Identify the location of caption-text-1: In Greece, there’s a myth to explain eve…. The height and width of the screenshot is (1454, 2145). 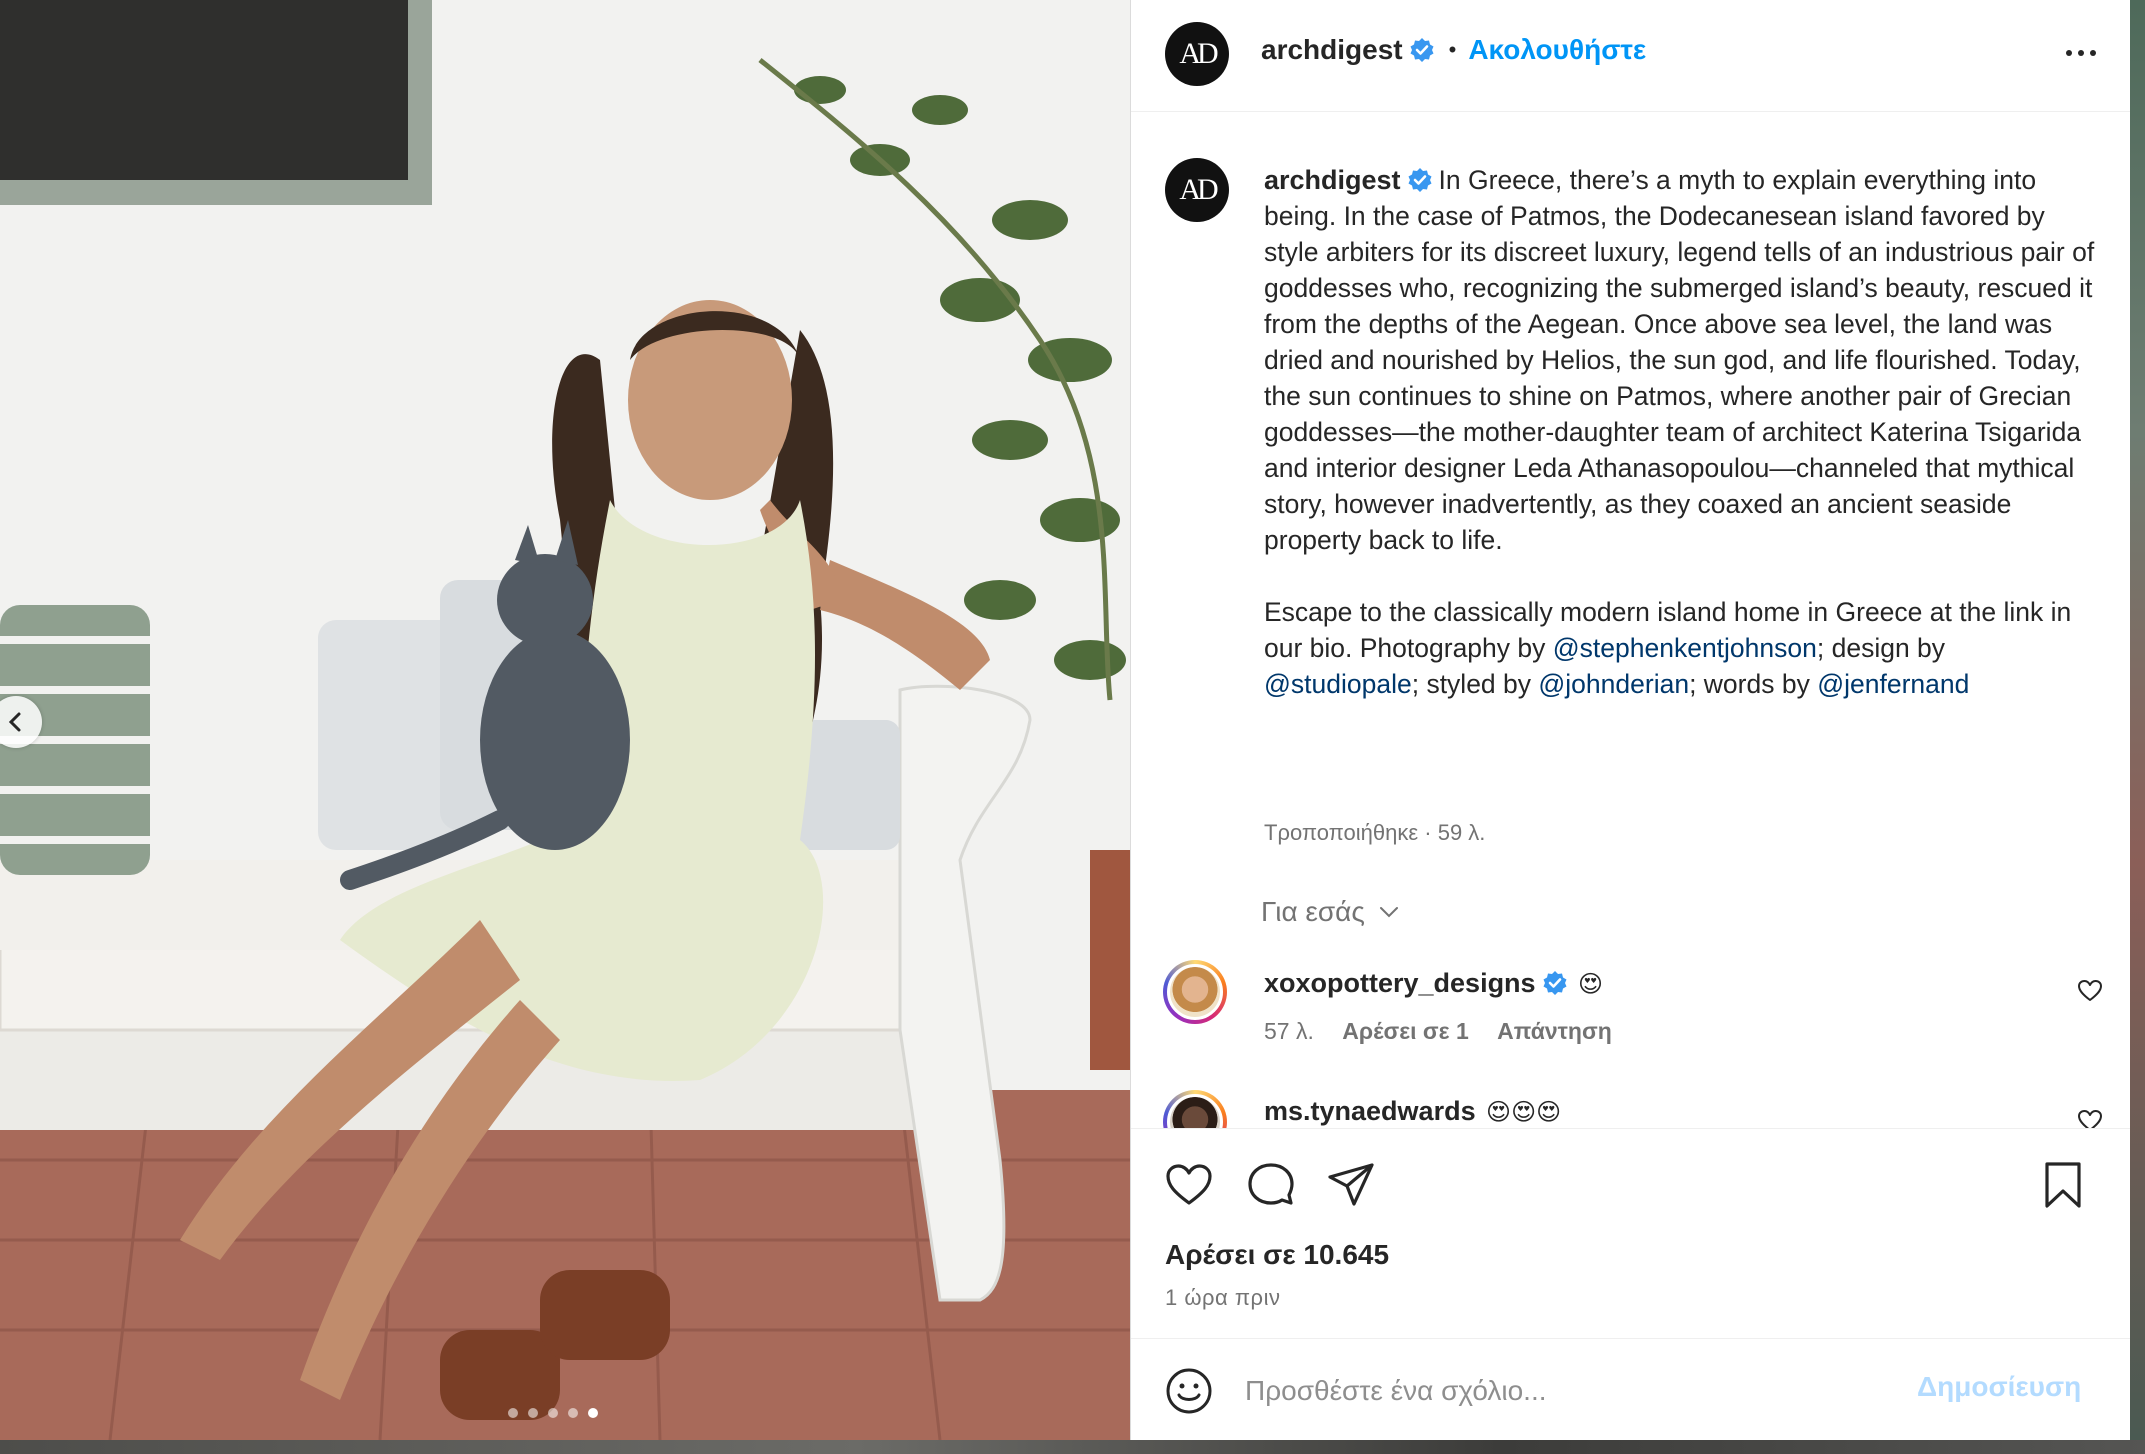
(1679, 360).